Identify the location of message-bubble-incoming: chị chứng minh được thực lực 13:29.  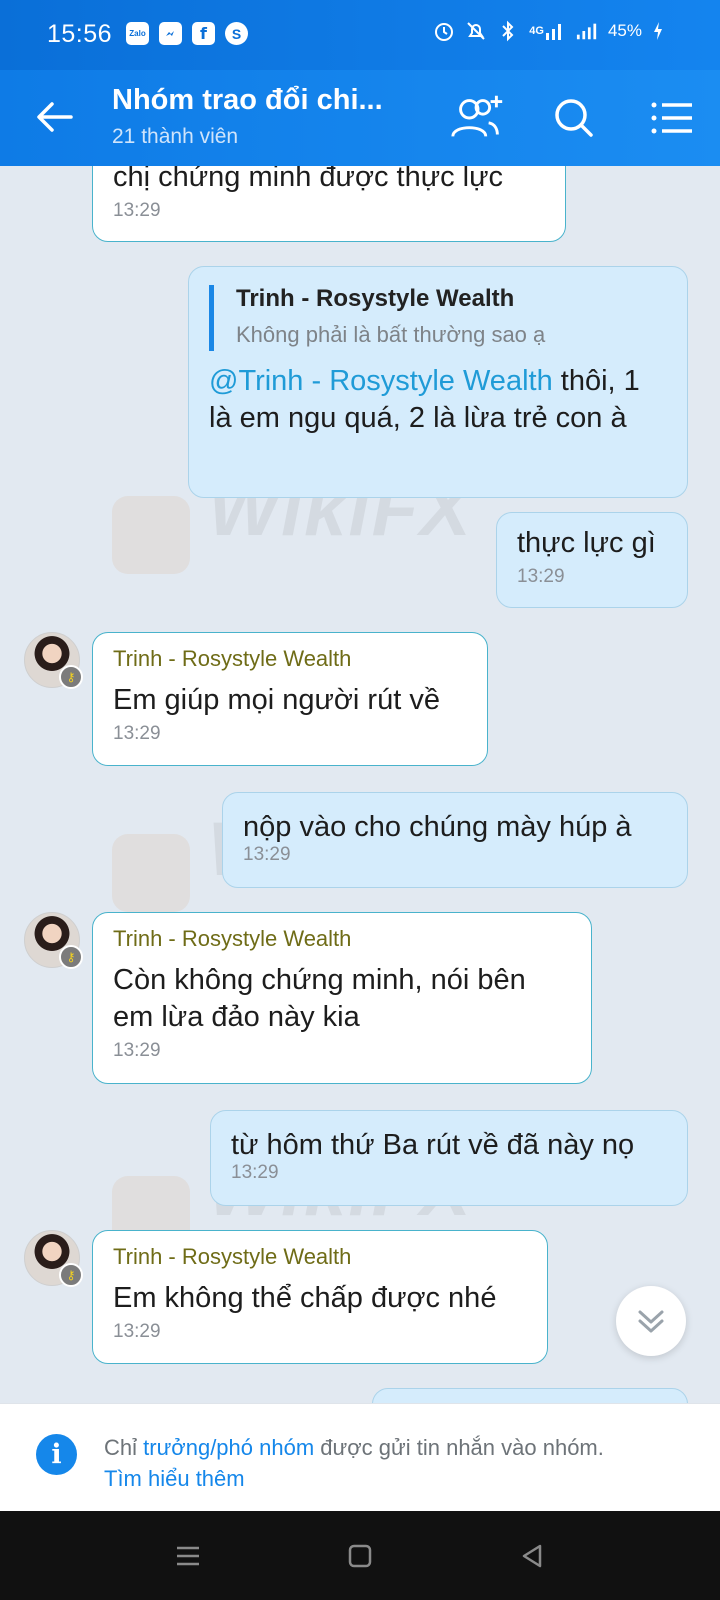
(329, 204).